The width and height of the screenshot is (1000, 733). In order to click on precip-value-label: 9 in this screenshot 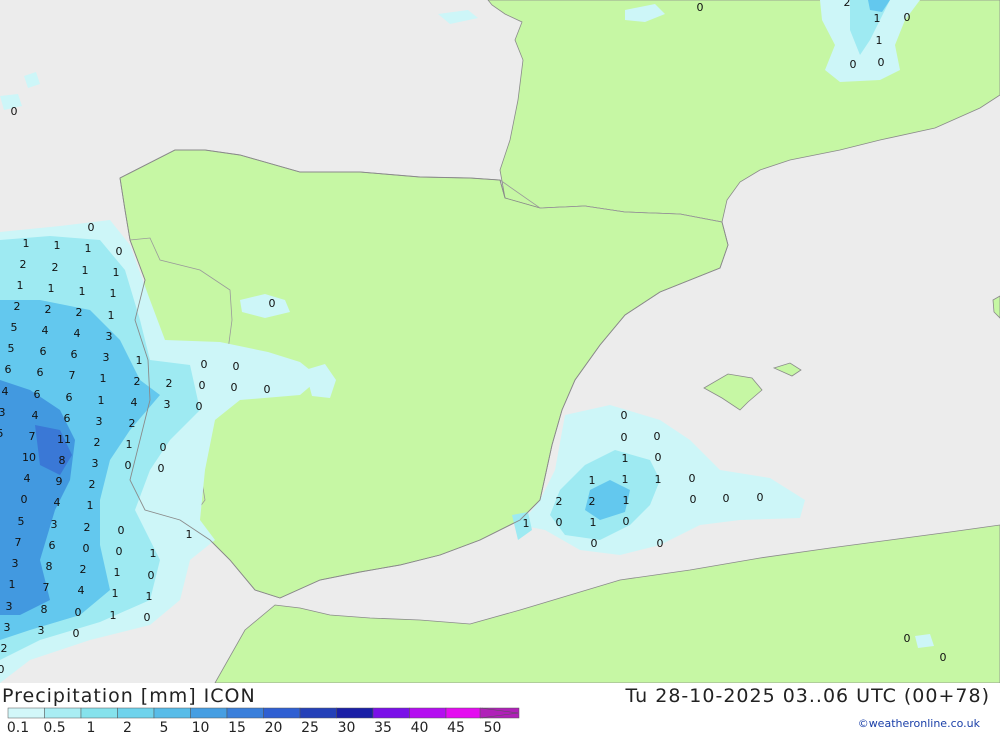, I will do `click(59, 481)`.